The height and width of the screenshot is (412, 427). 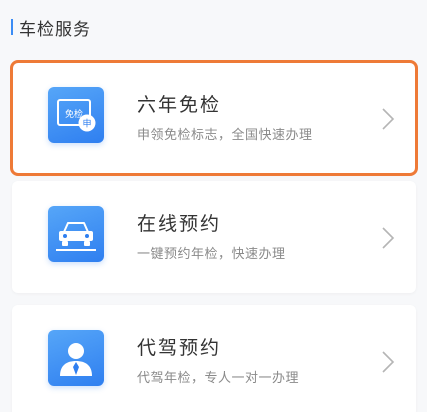 I want to click on top-strip, so click(x=213, y=3).